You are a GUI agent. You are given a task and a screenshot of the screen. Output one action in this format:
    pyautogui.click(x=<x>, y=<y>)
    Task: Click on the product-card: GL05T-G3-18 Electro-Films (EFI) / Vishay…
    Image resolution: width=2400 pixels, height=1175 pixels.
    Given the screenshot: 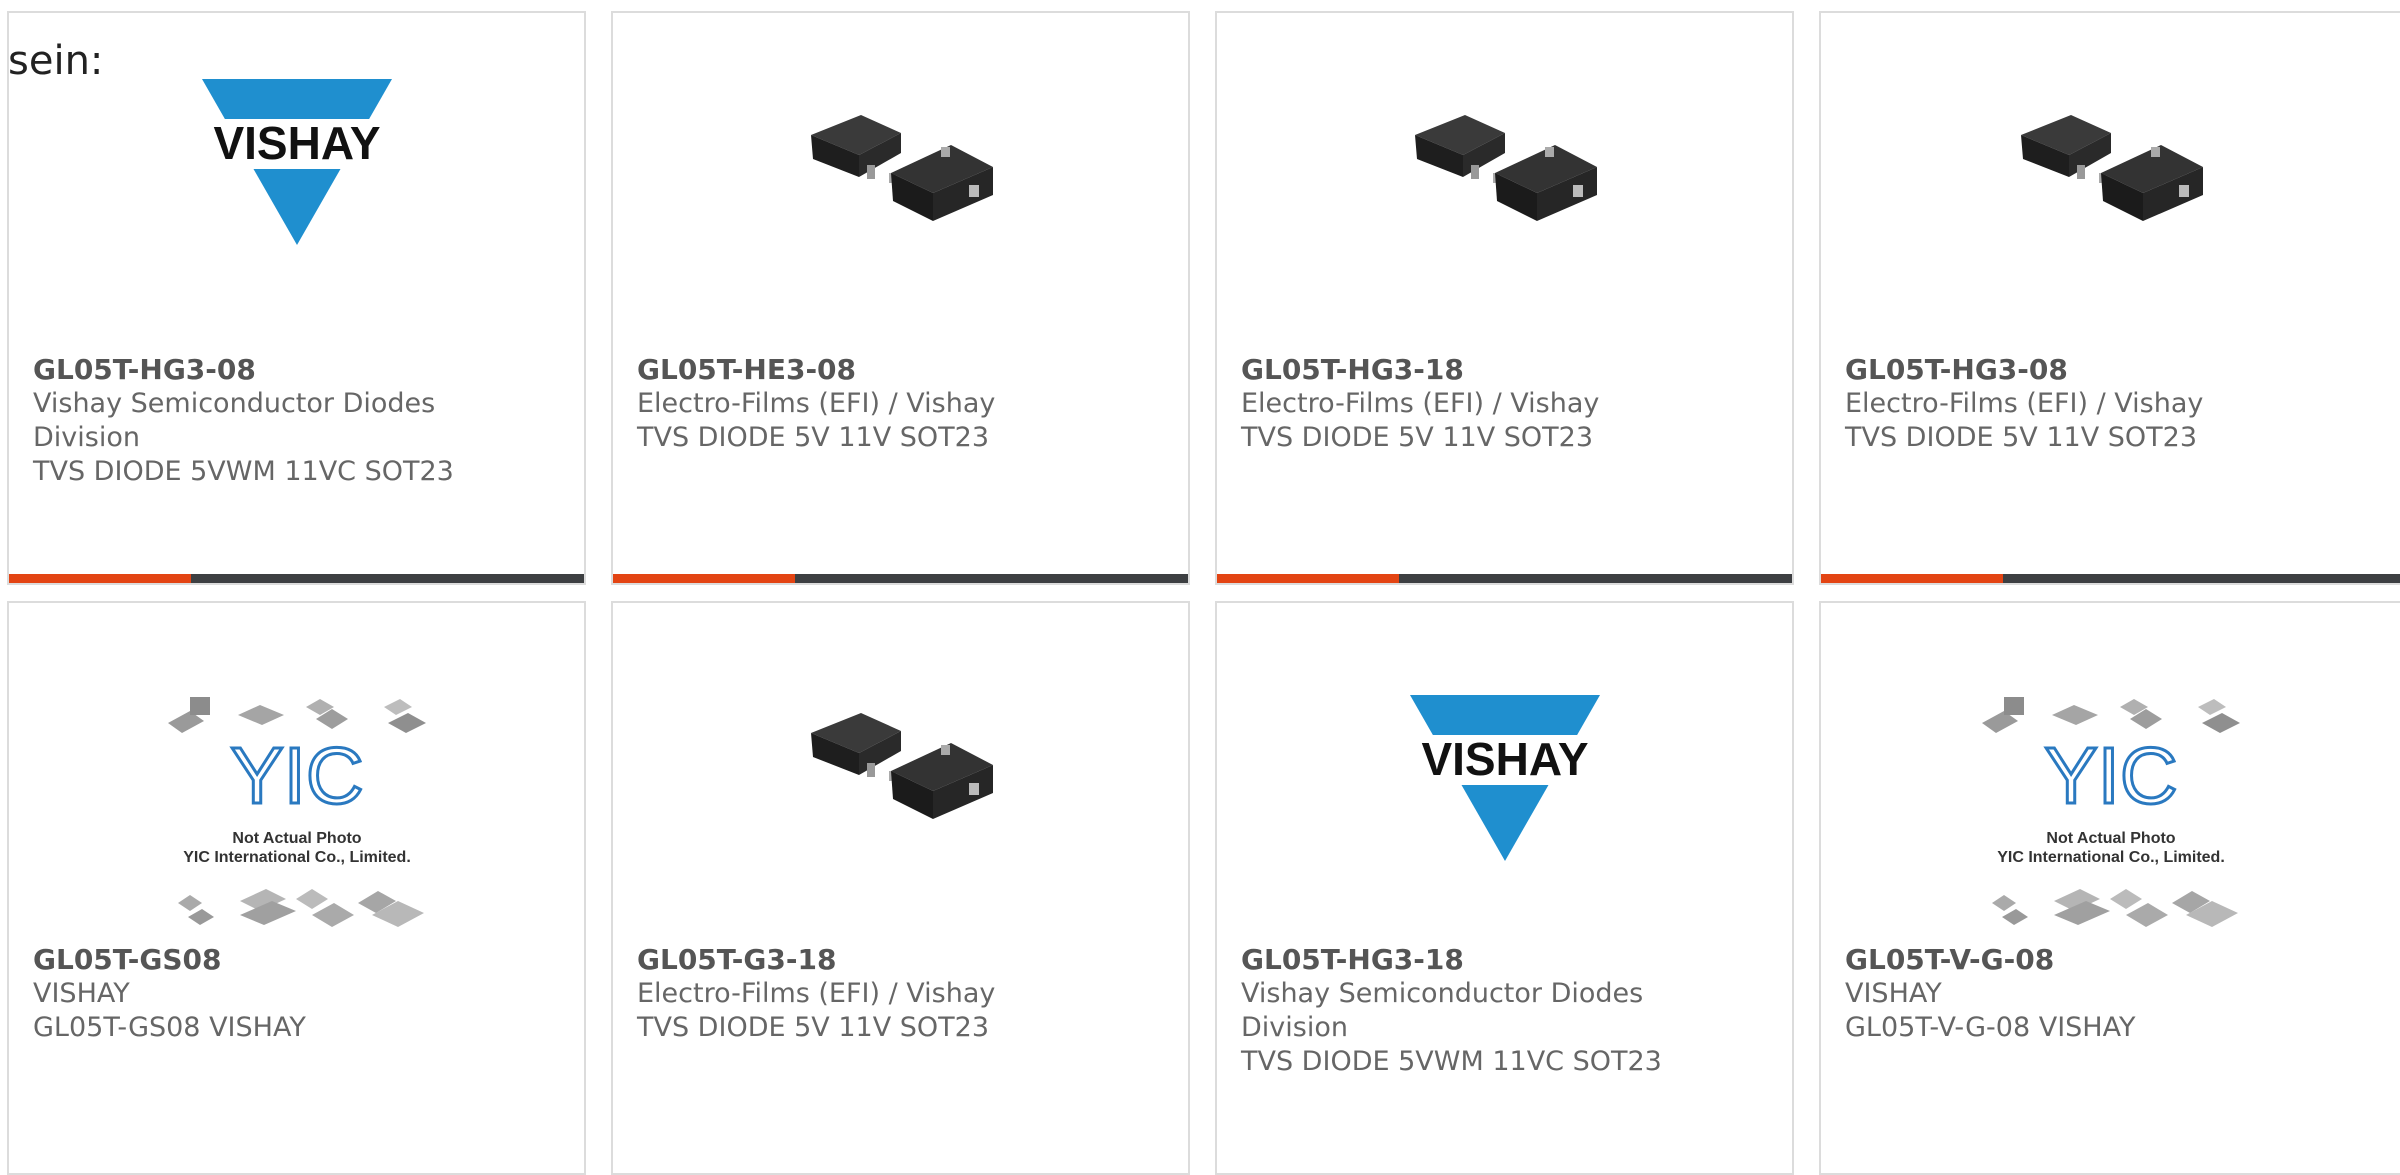 What is the action you would take?
    pyautogui.click(x=900, y=888)
    